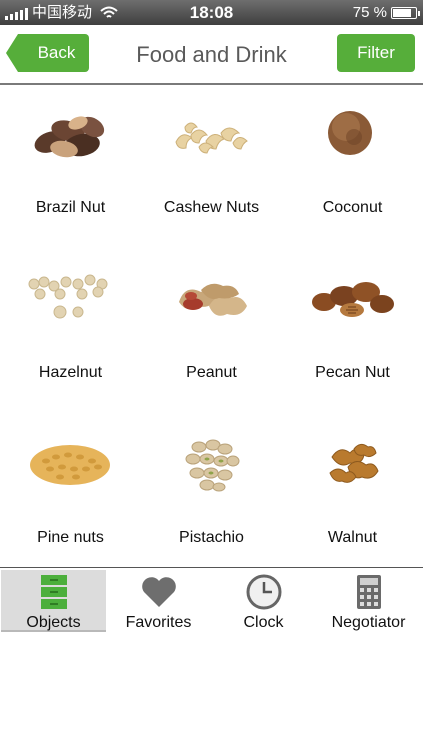 This screenshot has width=423, height=750. I want to click on clock-icon, so click(264, 592).